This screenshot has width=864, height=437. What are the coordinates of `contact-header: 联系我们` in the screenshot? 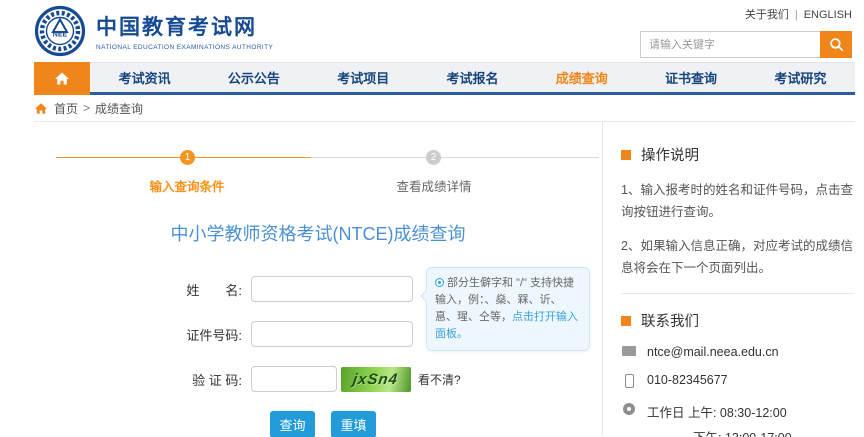 It's located at (737, 320).